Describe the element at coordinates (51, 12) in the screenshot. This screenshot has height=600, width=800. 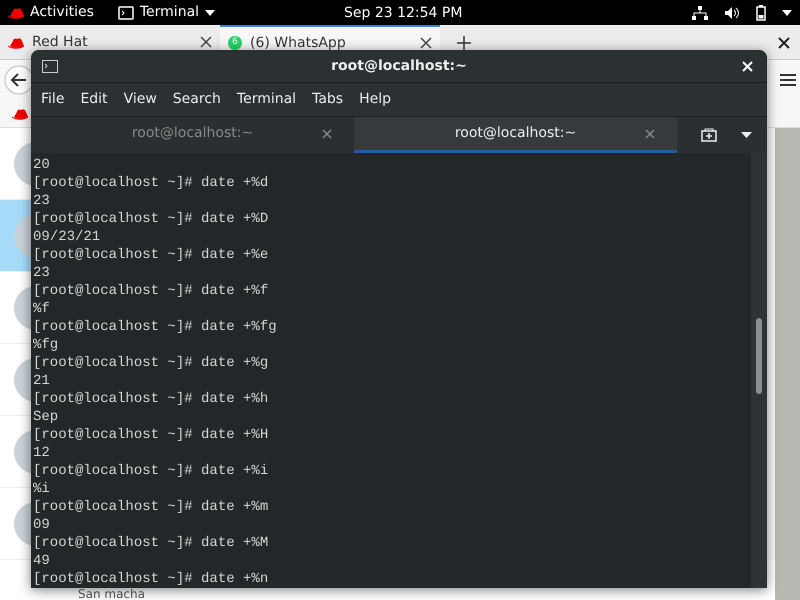
I see `activities-button: Activities` at that location.